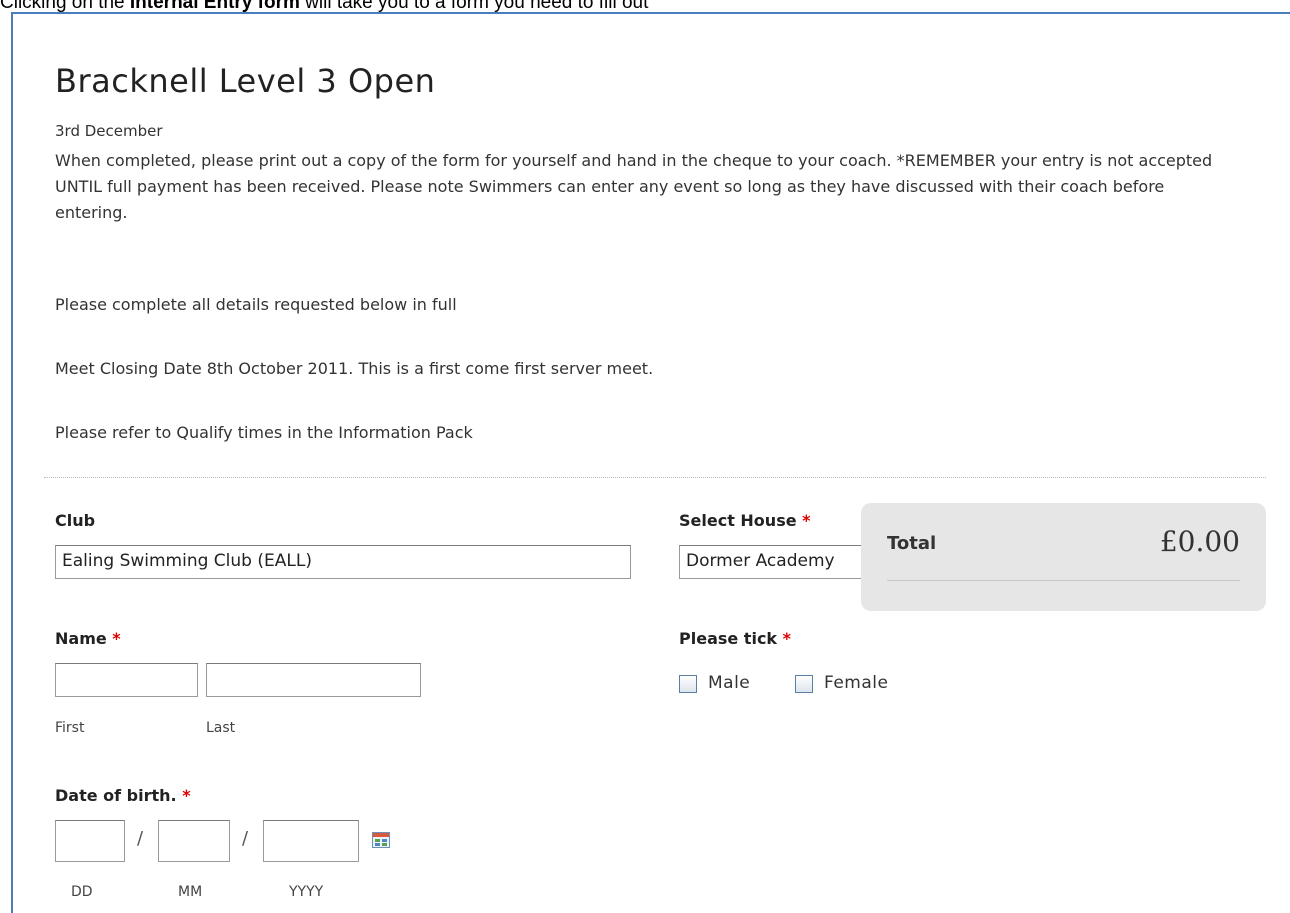  I want to click on first-name-input, so click(126, 680).